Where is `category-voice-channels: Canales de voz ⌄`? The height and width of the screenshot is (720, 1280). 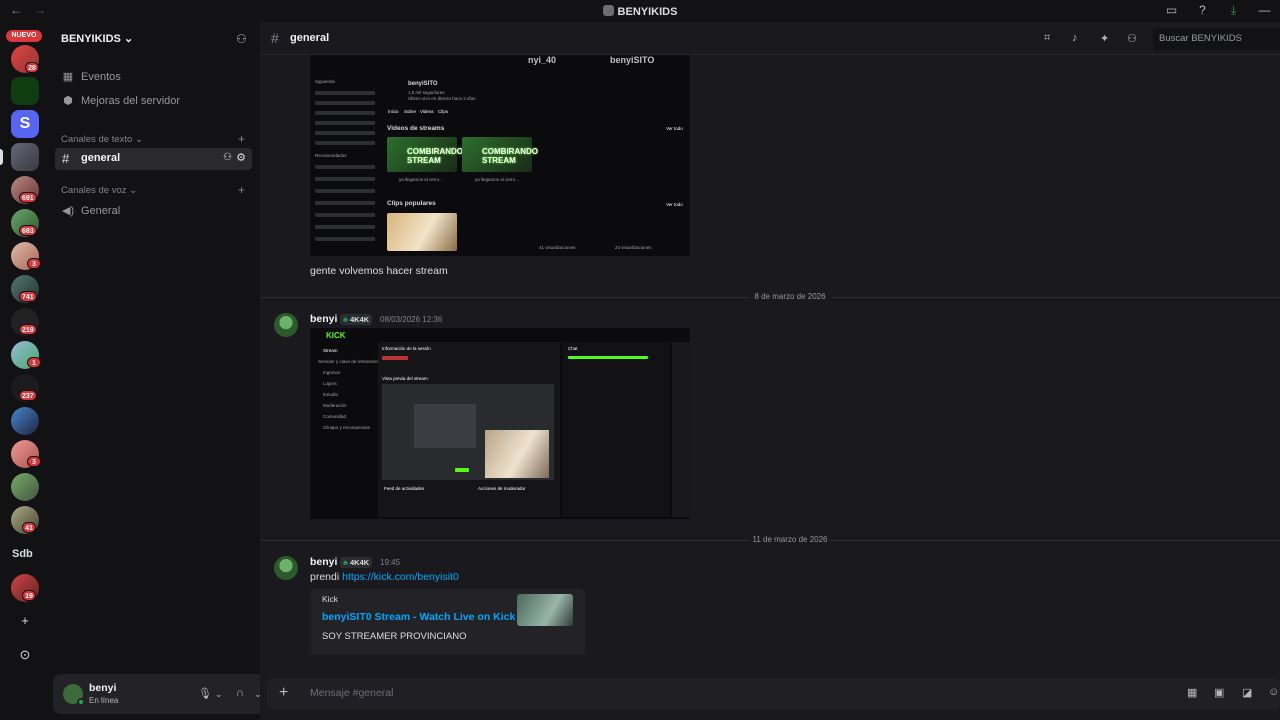 category-voice-channels: Canales de voz ⌄ is located at coordinates (99, 190).